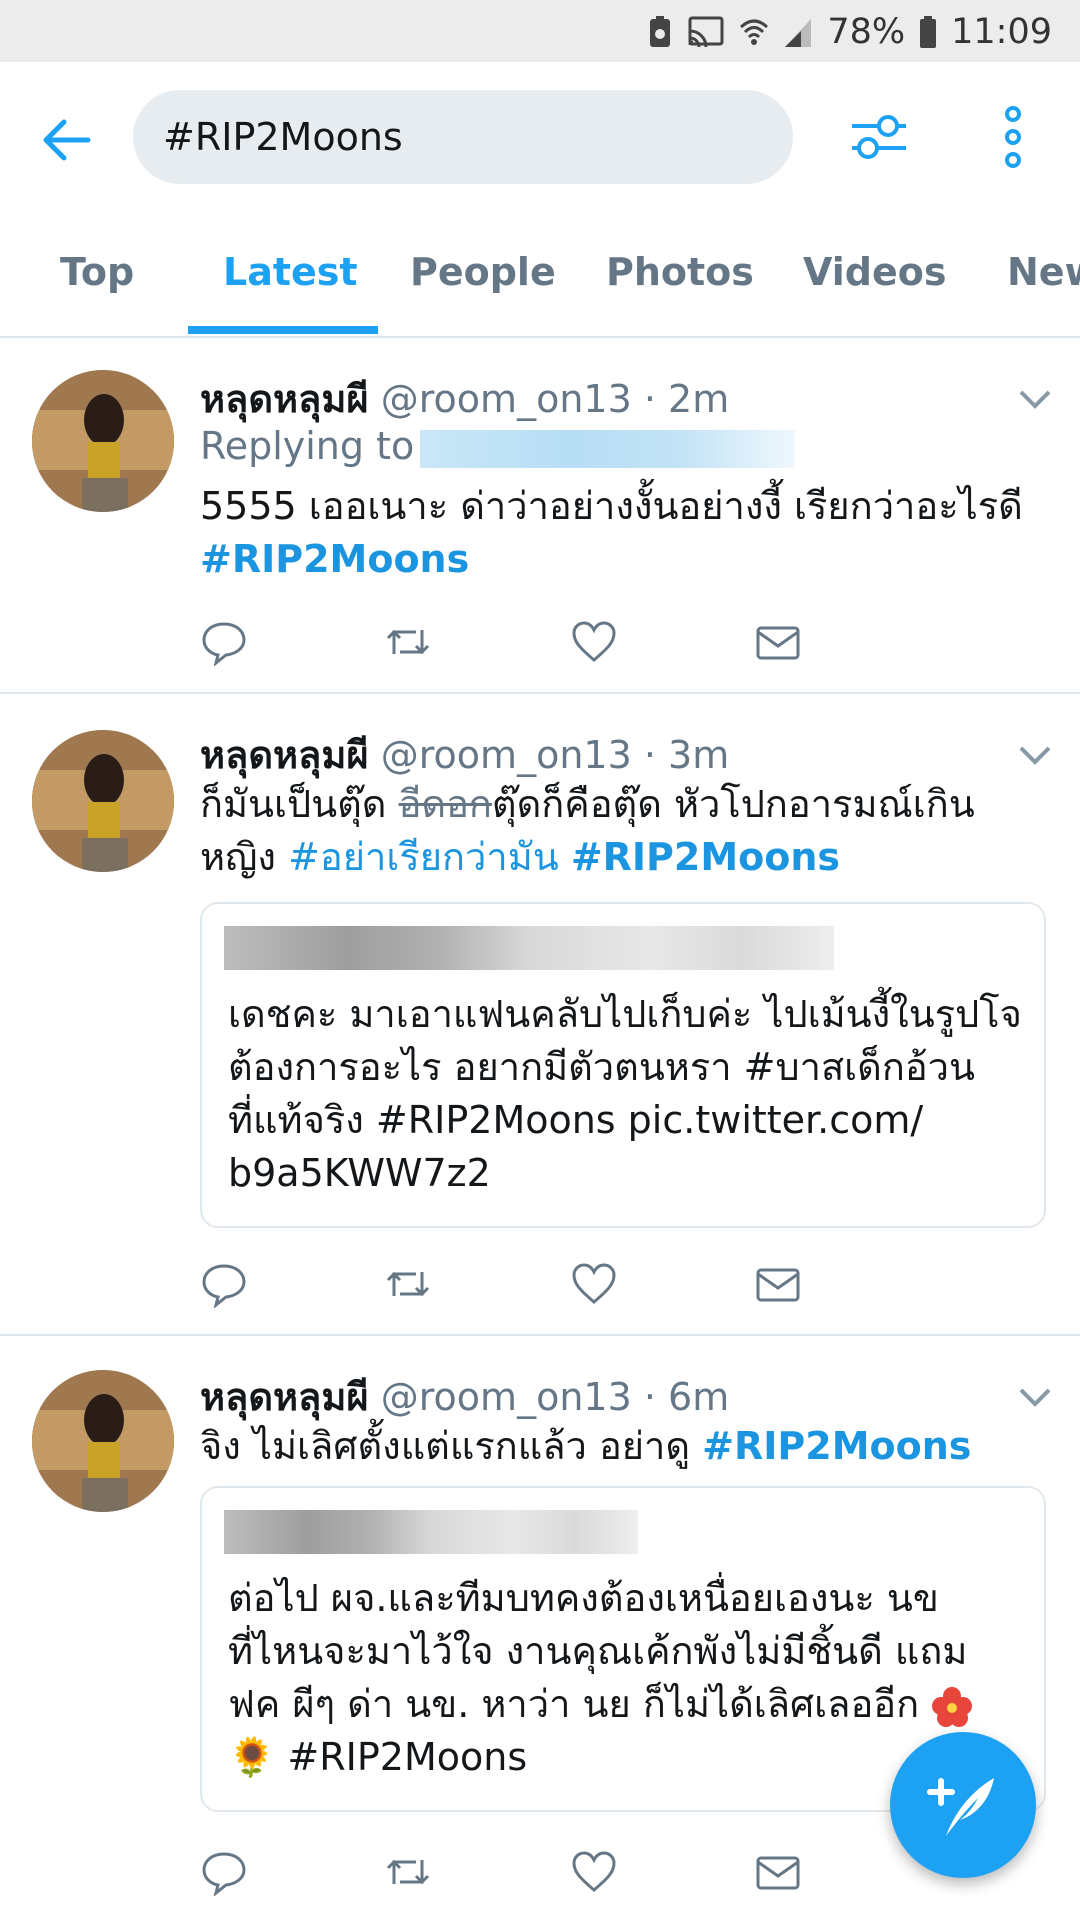 This screenshot has height=1920, width=1080. I want to click on timestamp: 2m, so click(698, 399).